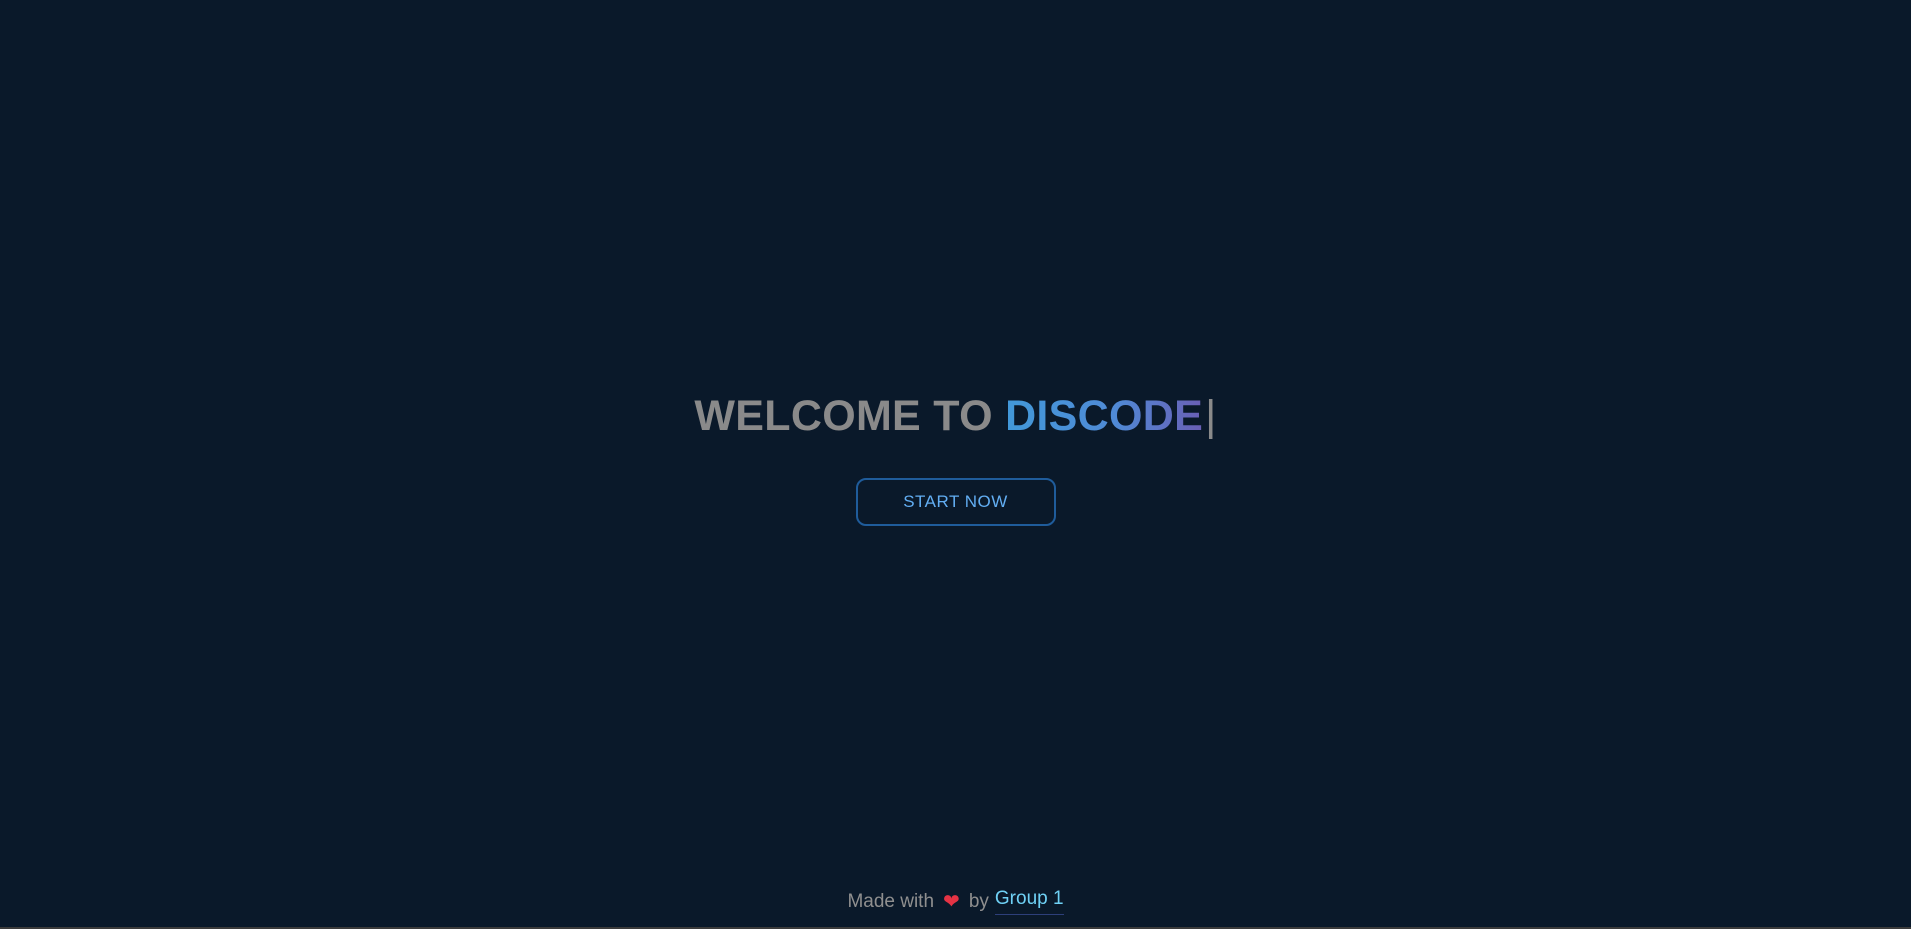 The height and width of the screenshot is (929, 1911). What do you see at coordinates (951, 901) in the screenshot?
I see `heart-icon: ❤` at bounding box center [951, 901].